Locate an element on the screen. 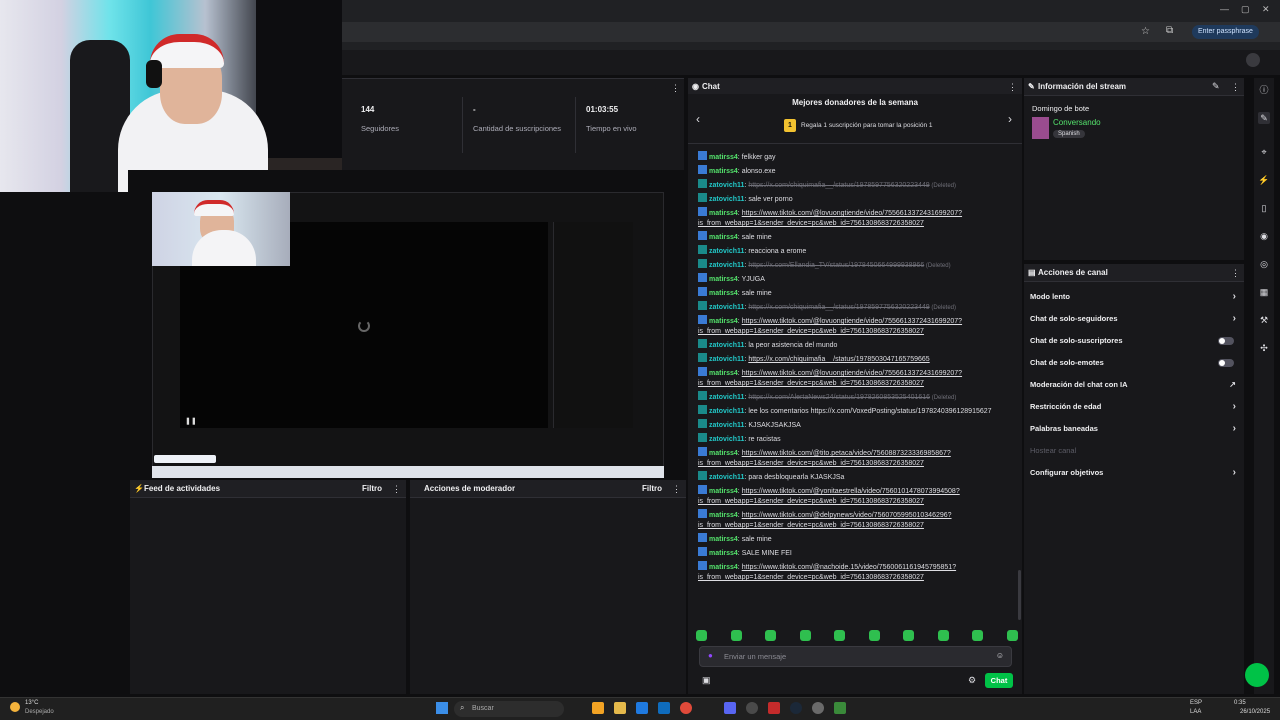 The height and width of the screenshot is (720, 1280). file-explorer-icon is located at coordinates (620, 708).